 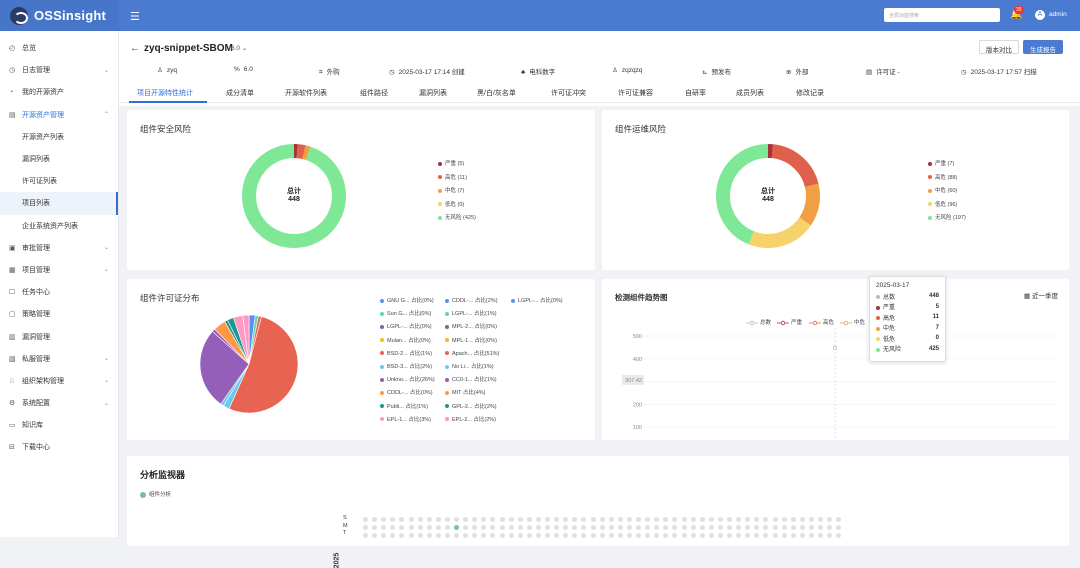 I want to click on legend-item: CDDL-... 占比(0%), so click(x=406, y=392).